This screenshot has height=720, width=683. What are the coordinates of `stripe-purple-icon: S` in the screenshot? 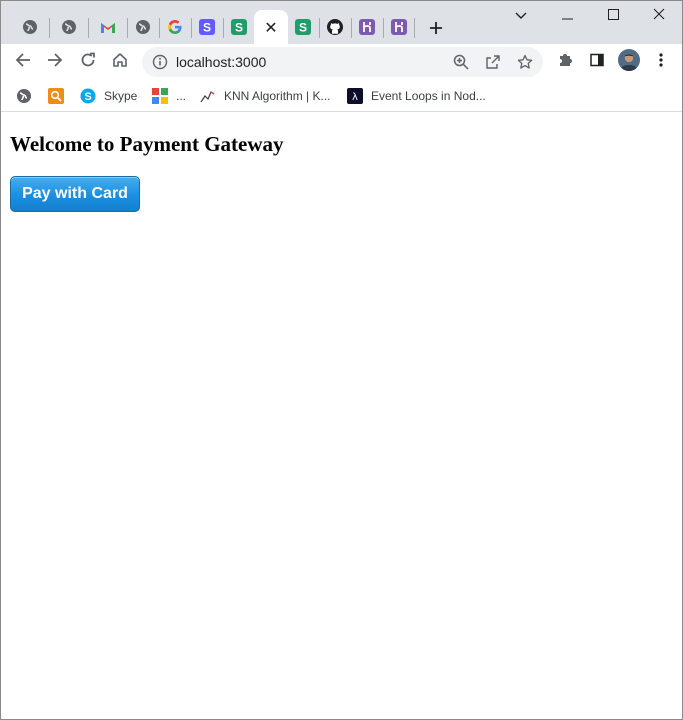 It's located at (207, 27).